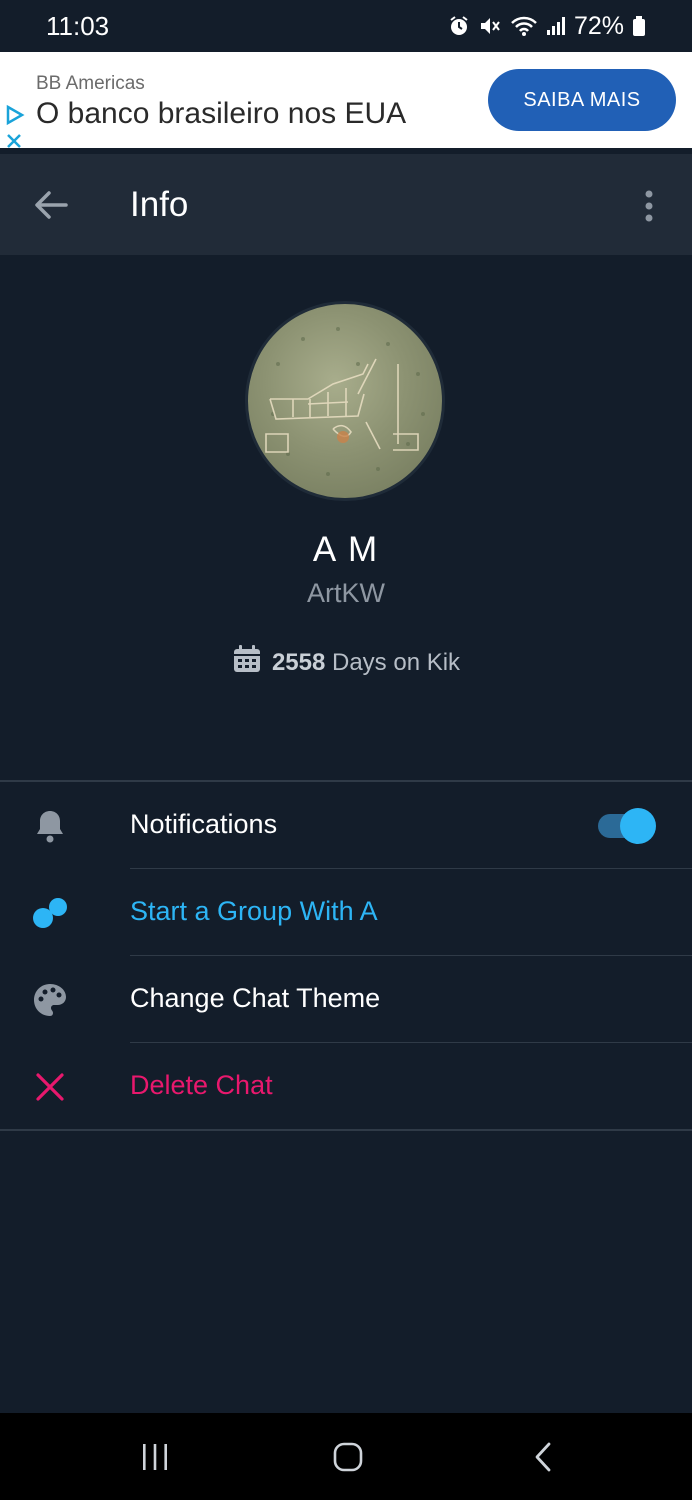 Image resolution: width=692 pixels, height=1500 pixels. What do you see at coordinates (556, 26) in the screenshot?
I see `signal-icon` at bounding box center [556, 26].